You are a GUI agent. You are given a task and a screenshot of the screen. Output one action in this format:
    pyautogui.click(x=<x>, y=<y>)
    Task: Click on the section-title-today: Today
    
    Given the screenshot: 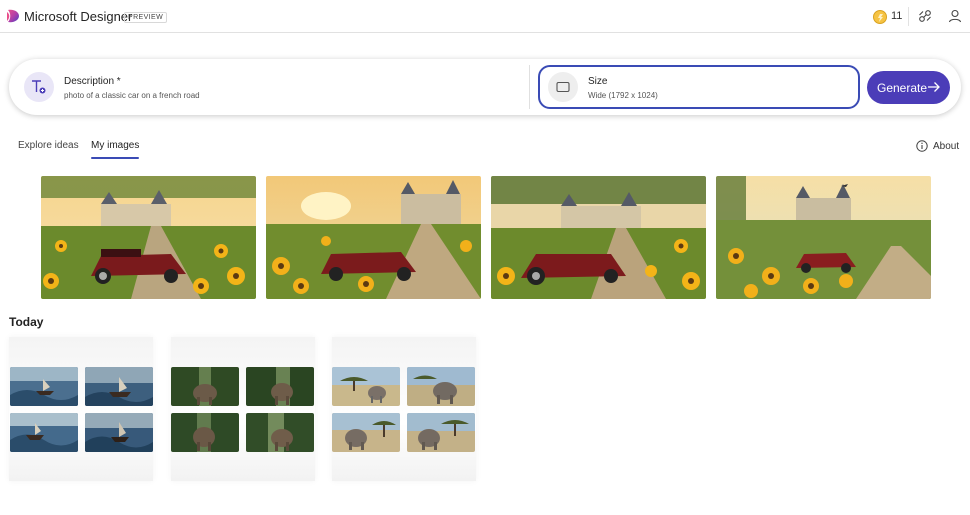 What is the action you would take?
    pyautogui.click(x=26, y=322)
    